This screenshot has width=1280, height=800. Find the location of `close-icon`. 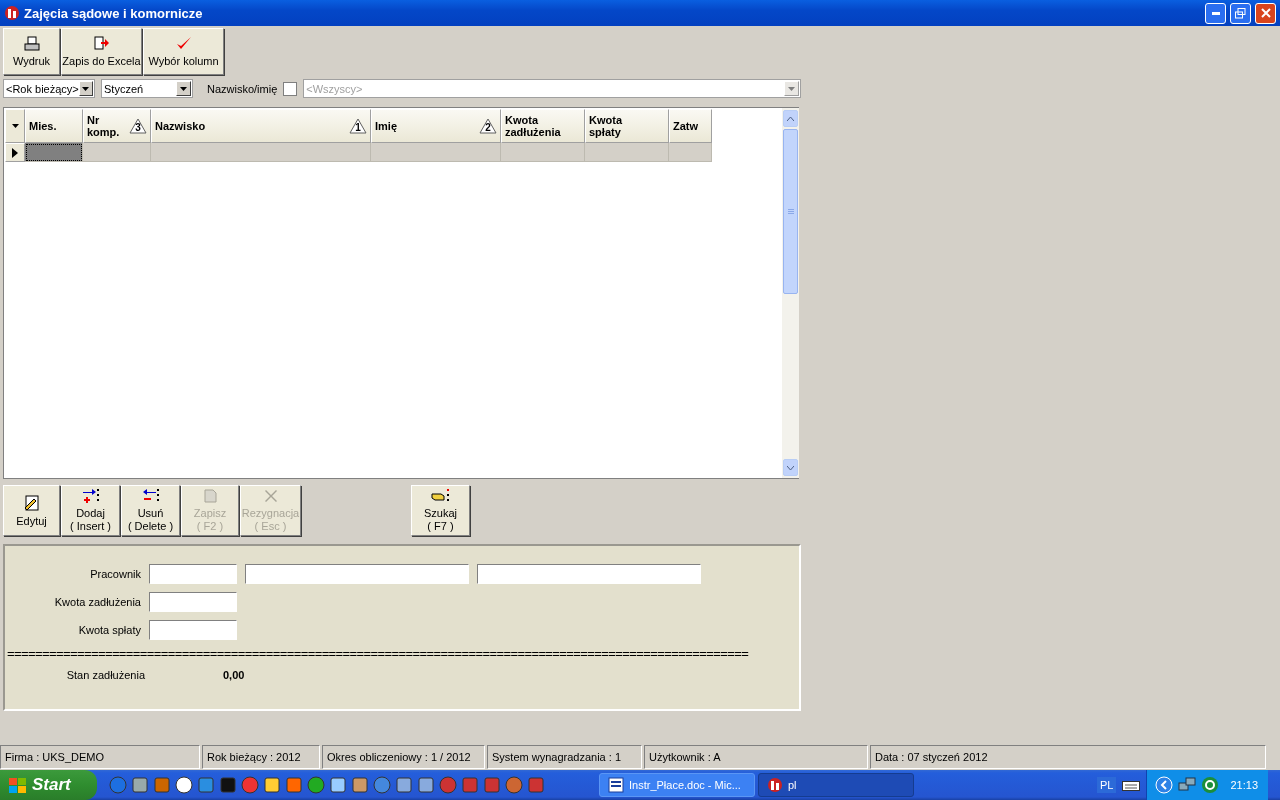

close-icon is located at coordinates (1265, 13).